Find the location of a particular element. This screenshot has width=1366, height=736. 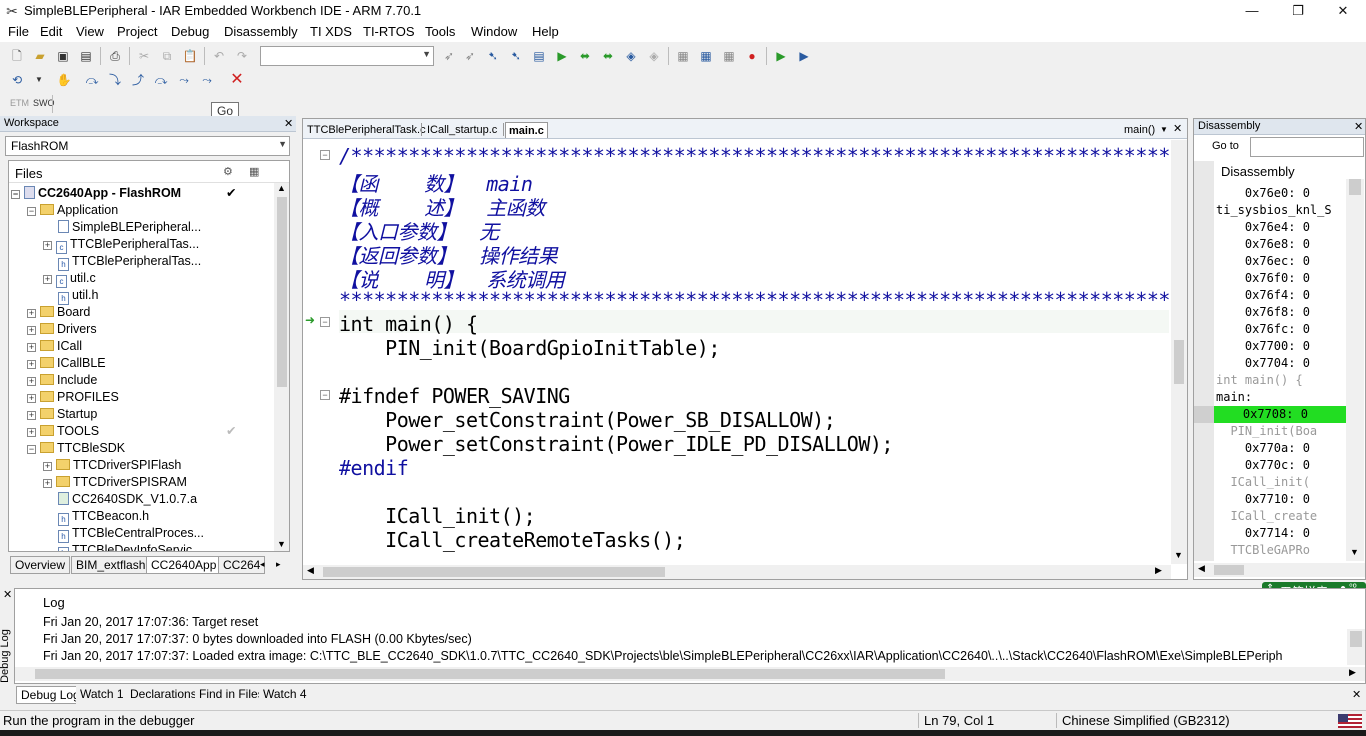

menu-disassembly: Disassembly is located at coordinates (261, 31).